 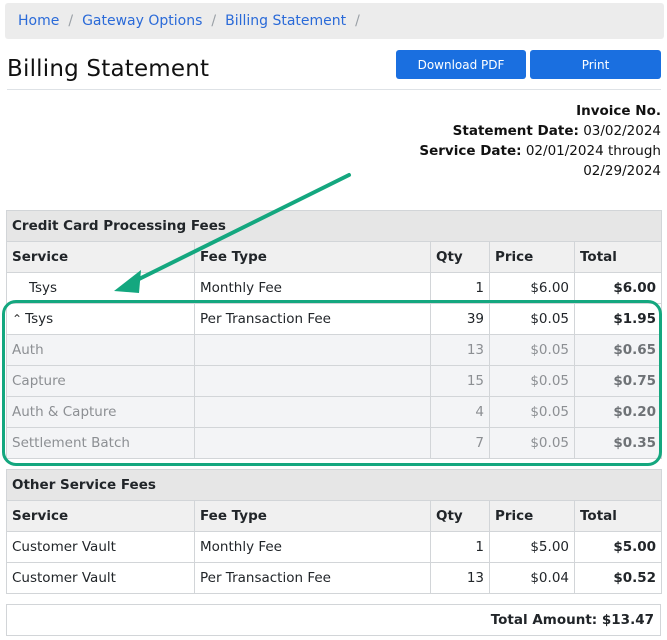 What do you see at coordinates (532, 547) in the screenshot?
I see `row-price: $5.00` at bounding box center [532, 547].